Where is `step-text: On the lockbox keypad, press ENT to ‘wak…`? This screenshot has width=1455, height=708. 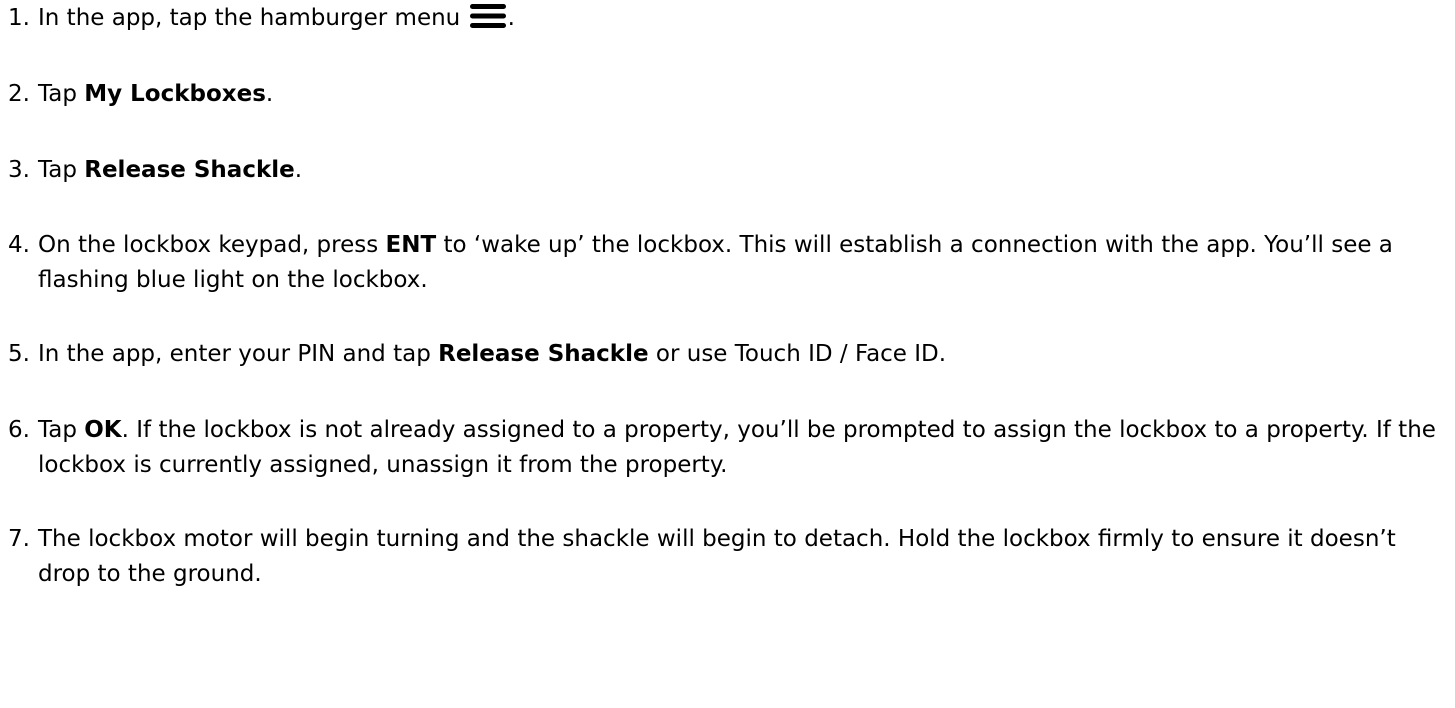
step-text: On the lockbox keypad, press ENT to ‘wak… is located at coordinates (743, 263).